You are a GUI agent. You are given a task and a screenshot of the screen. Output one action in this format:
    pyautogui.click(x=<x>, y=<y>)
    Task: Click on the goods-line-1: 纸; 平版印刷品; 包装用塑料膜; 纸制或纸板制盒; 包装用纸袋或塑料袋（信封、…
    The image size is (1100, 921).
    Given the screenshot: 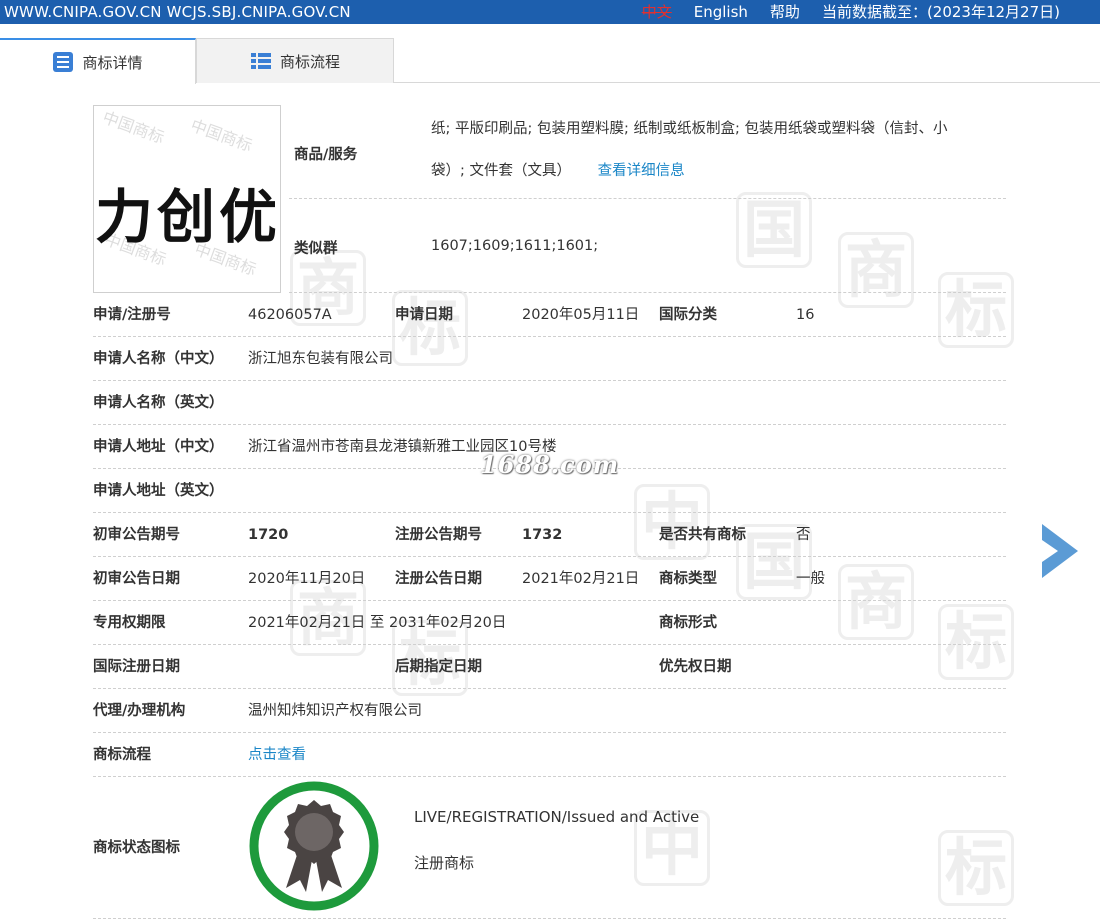 What is the action you would take?
    pyautogui.click(x=689, y=129)
    